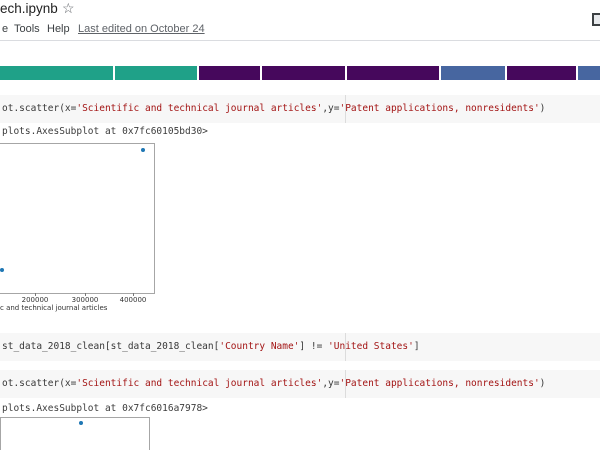 The width and height of the screenshot is (600, 450). I want to click on code-token: st_data_2018_clean[st_data_2018_clean[, so click(111, 346).